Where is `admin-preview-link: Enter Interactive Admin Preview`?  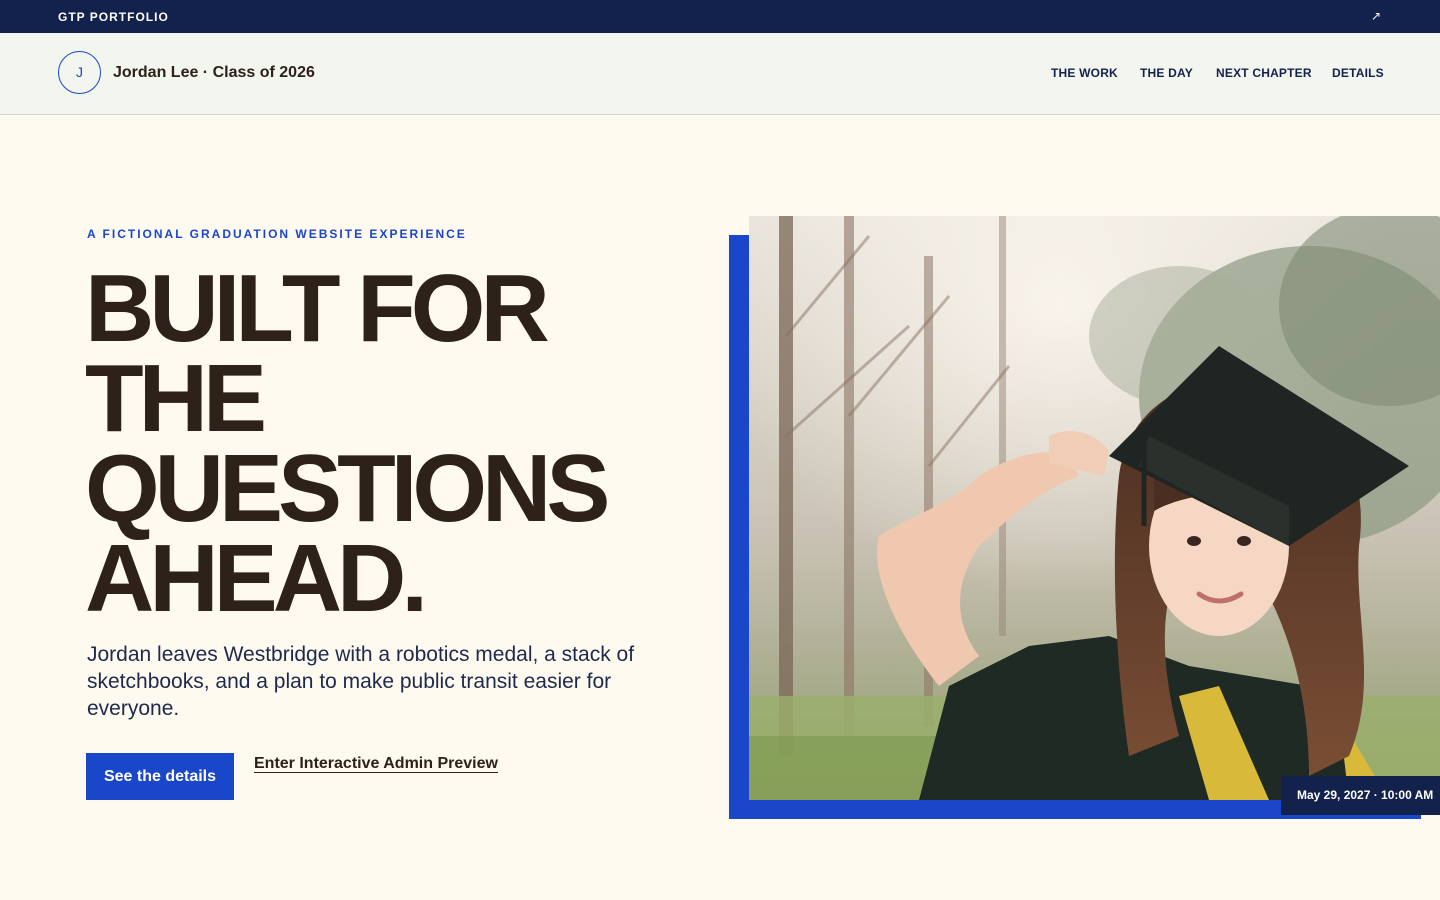 admin-preview-link: Enter Interactive Admin Preview is located at coordinates (376, 764).